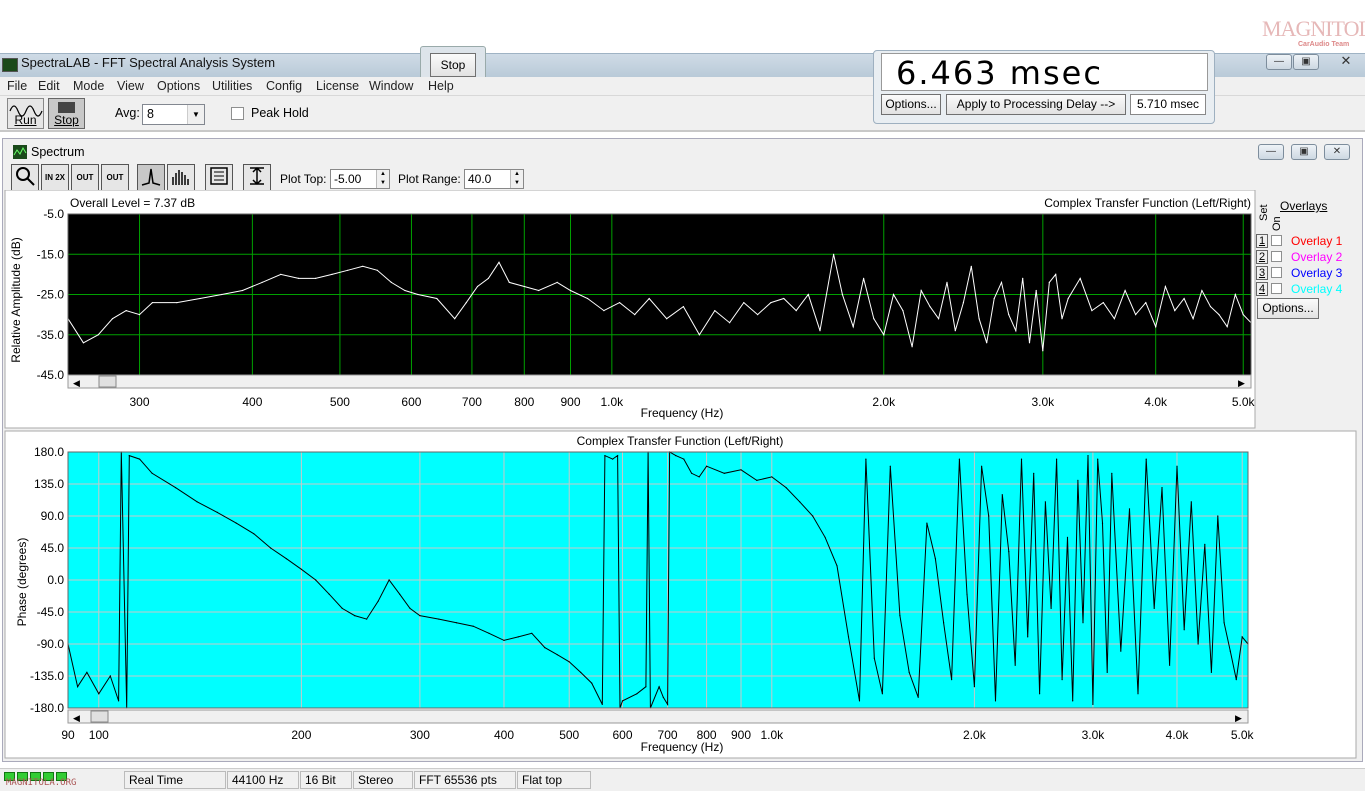 This screenshot has height=791, width=1365. Describe the element at coordinates (659, 381) in the screenshot. I see `magnitude-scrollbar` at that location.